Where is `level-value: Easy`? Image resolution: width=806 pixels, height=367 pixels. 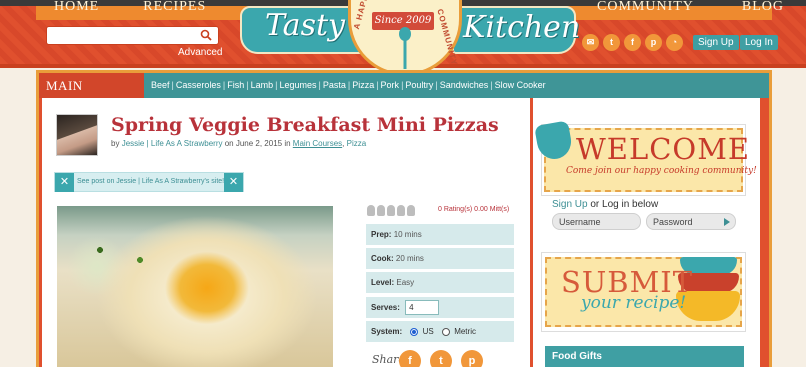 level-value: Easy is located at coordinates (405, 282).